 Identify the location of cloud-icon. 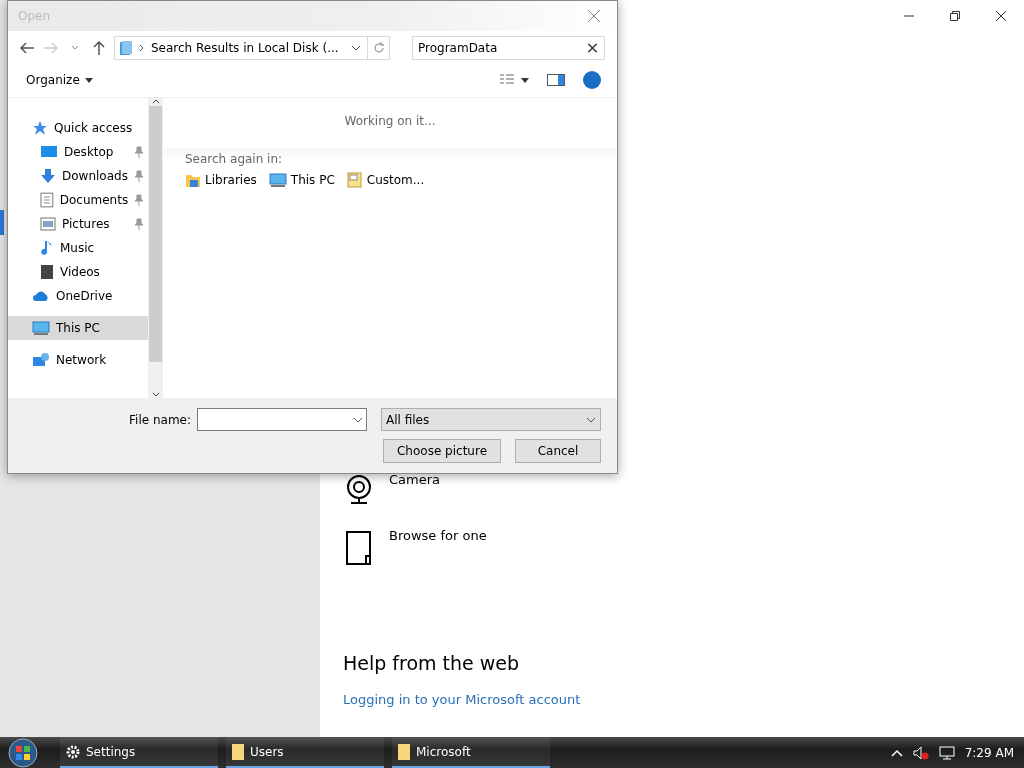
(41, 296).